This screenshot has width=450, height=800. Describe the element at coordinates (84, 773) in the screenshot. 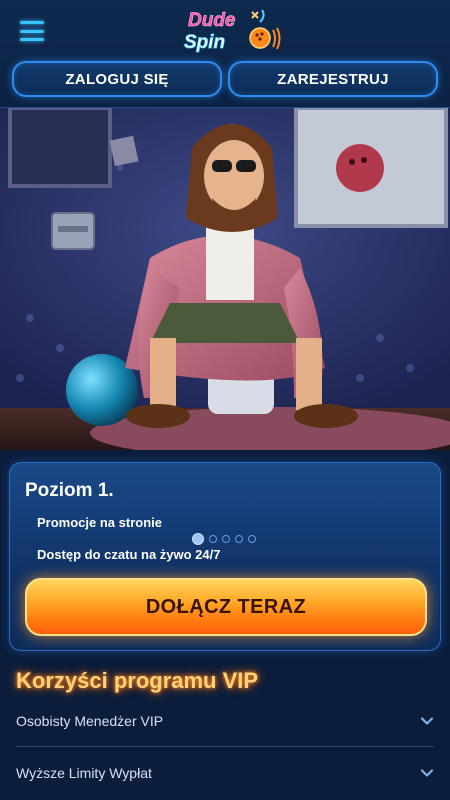

I see `accordion-label: Wyższe Limity Wypłat` at that location.